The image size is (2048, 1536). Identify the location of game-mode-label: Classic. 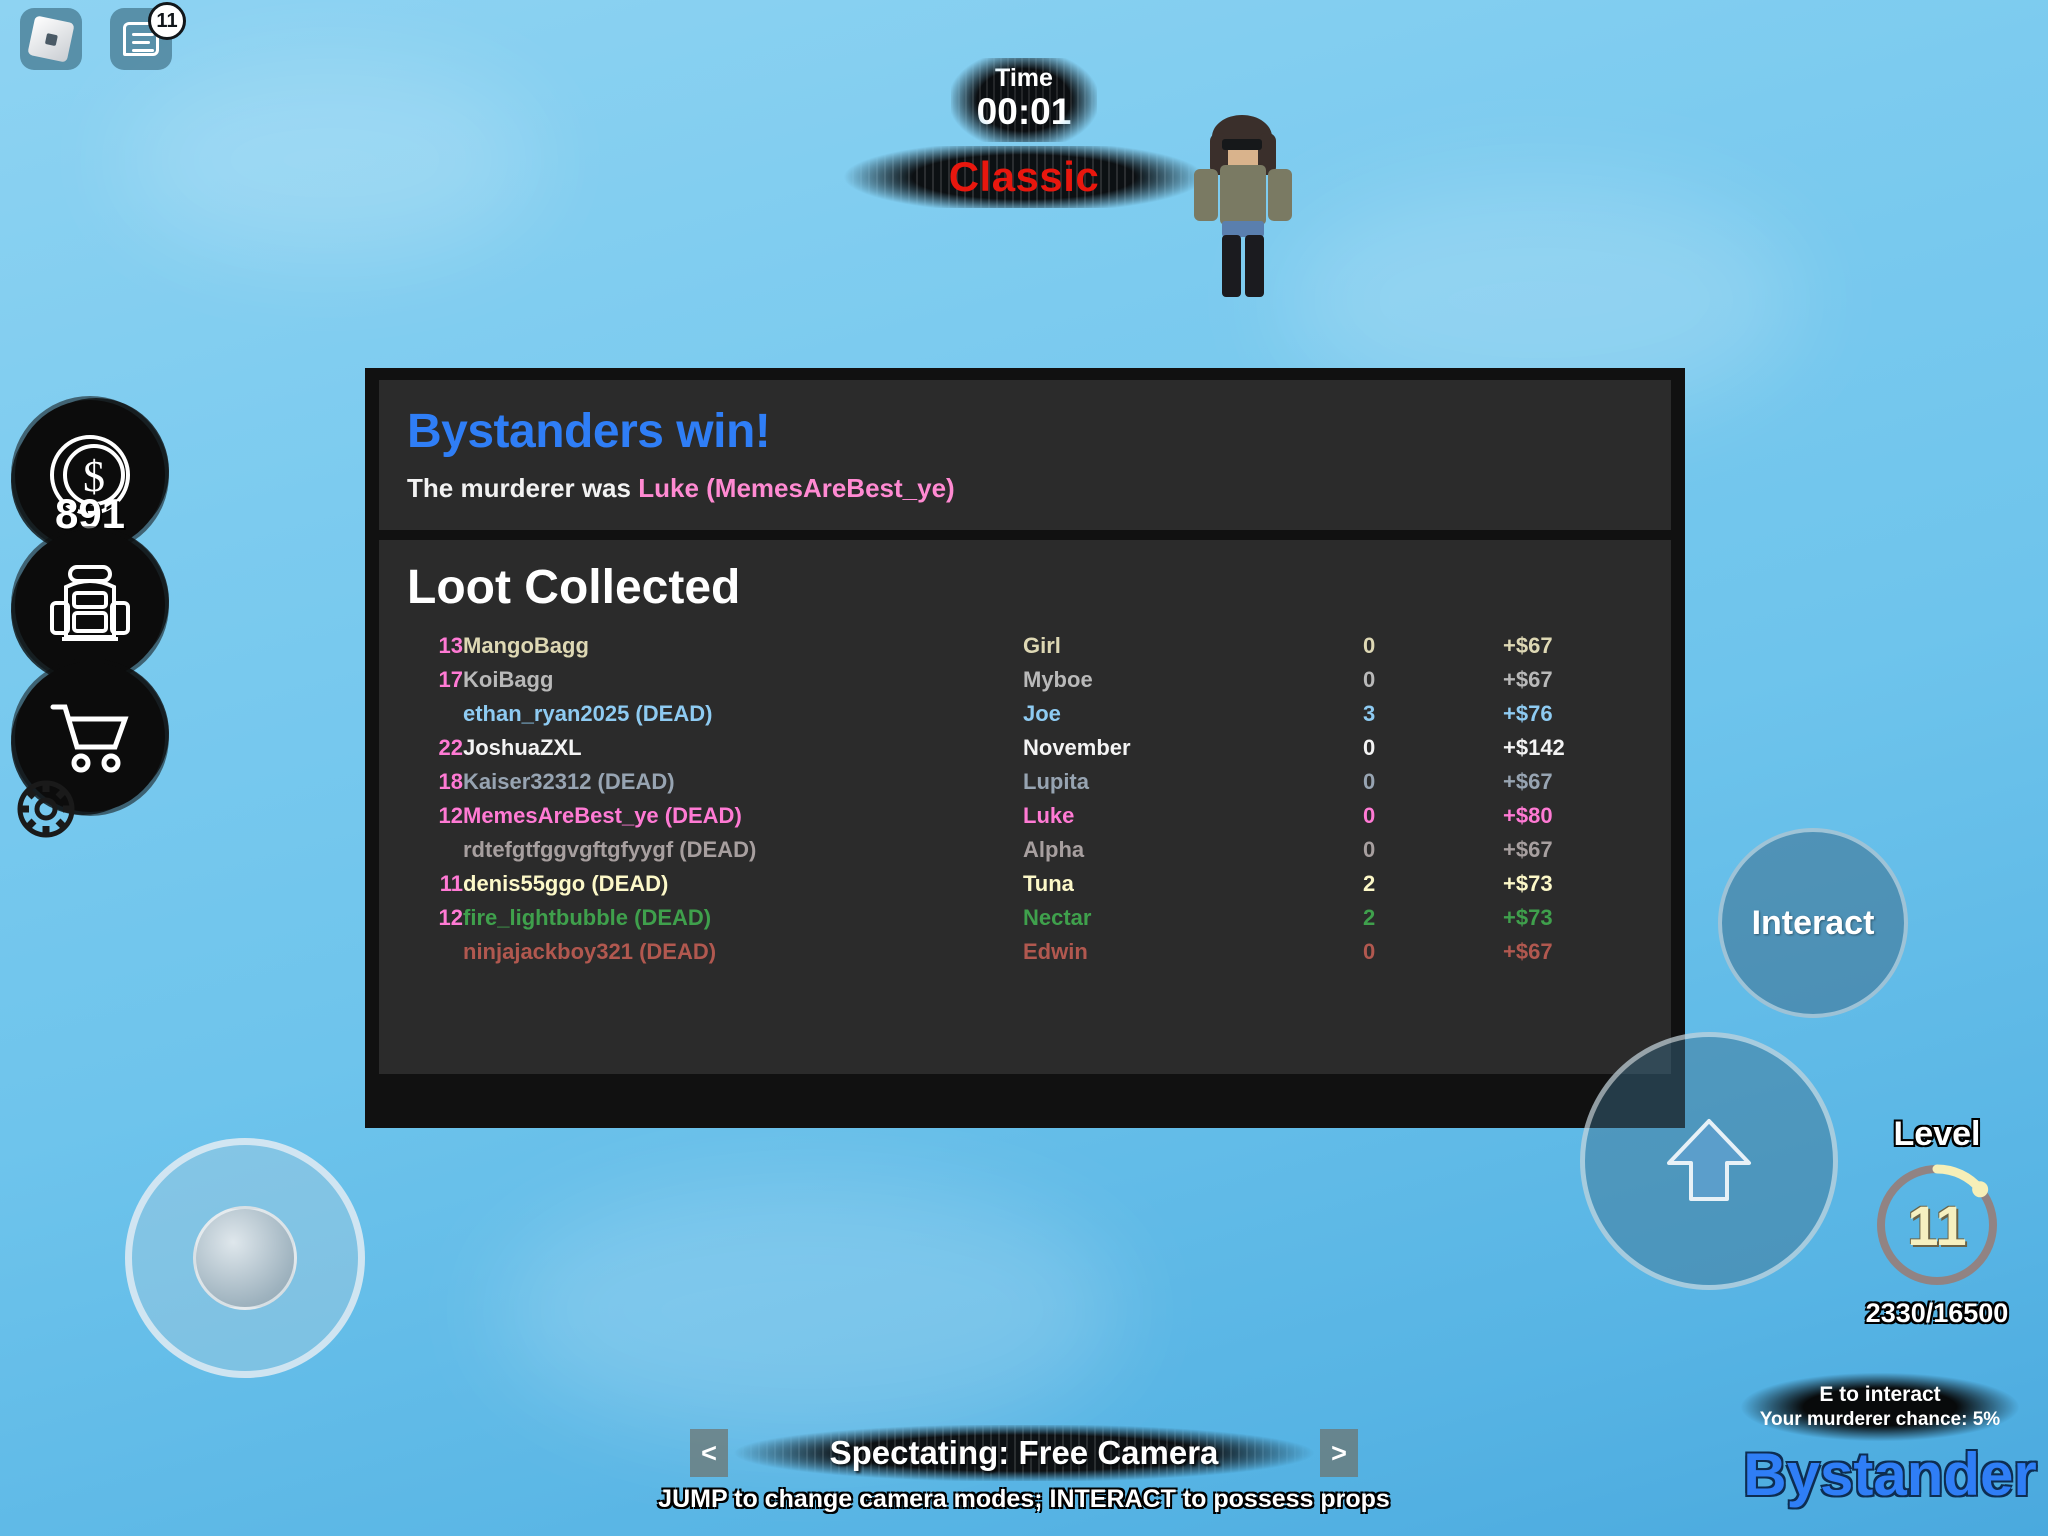
(1024, 176).